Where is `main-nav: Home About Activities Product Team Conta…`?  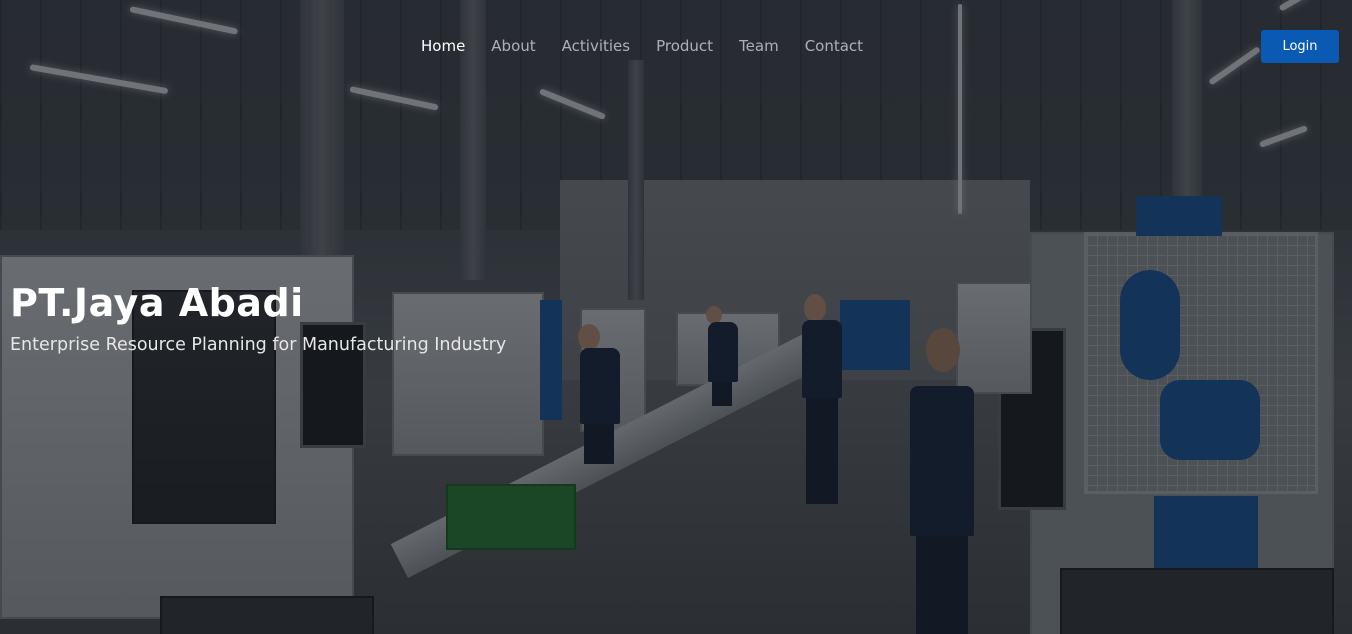
main-nav: Home About Activities Product Team Conta… is located at coordinates (676, 47).